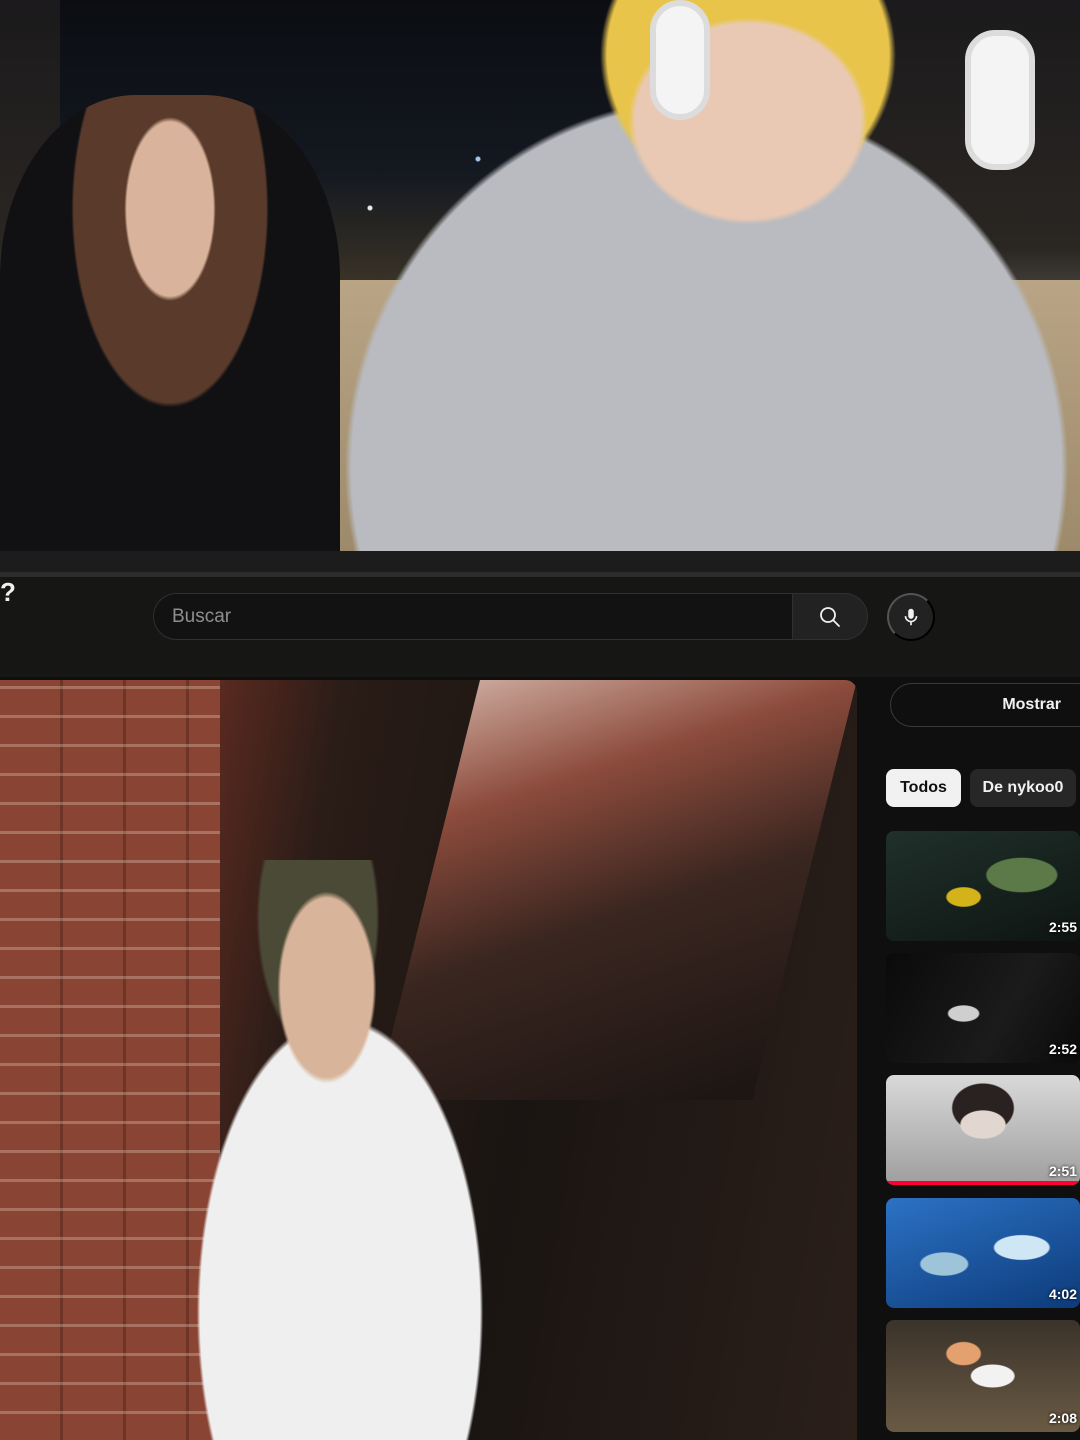 The height and width of the screenshot is (1440, 1080). I want to click on search-button, so click(830, 616).